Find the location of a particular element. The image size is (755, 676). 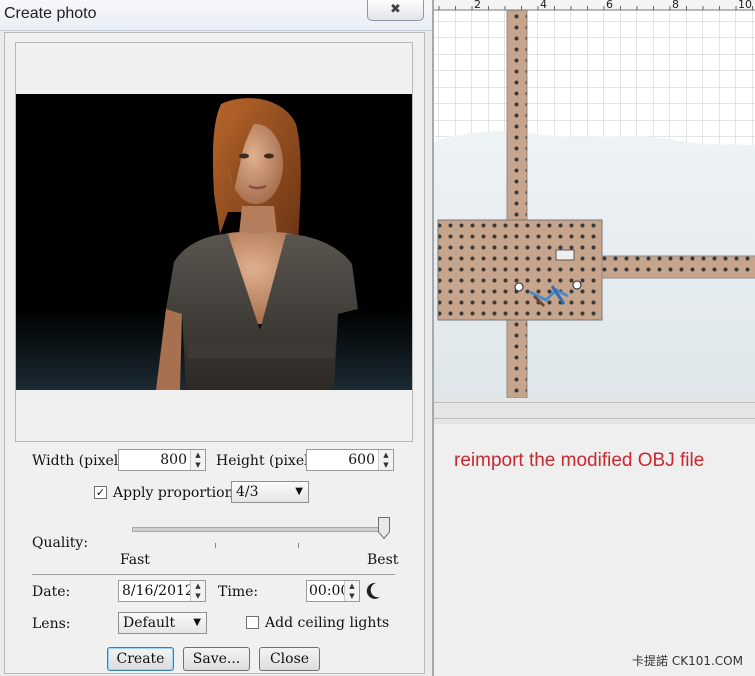

width-value: 800 is located at coordinates (173, 460).